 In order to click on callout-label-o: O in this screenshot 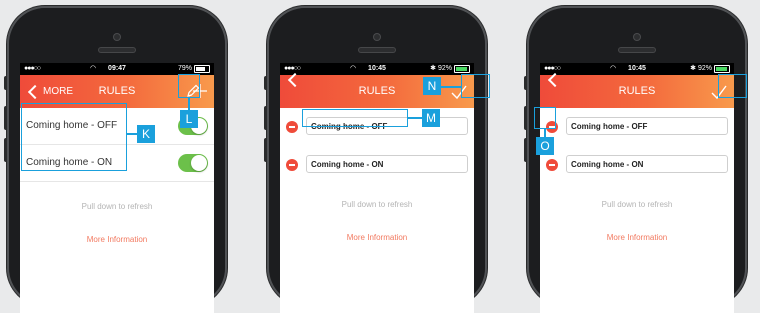, I will do `click(545, 146)`.